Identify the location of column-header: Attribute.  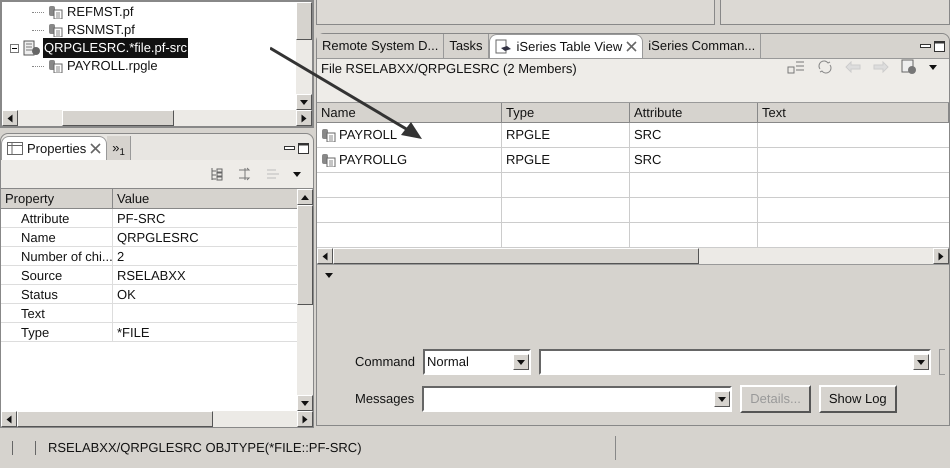
(694, 112).